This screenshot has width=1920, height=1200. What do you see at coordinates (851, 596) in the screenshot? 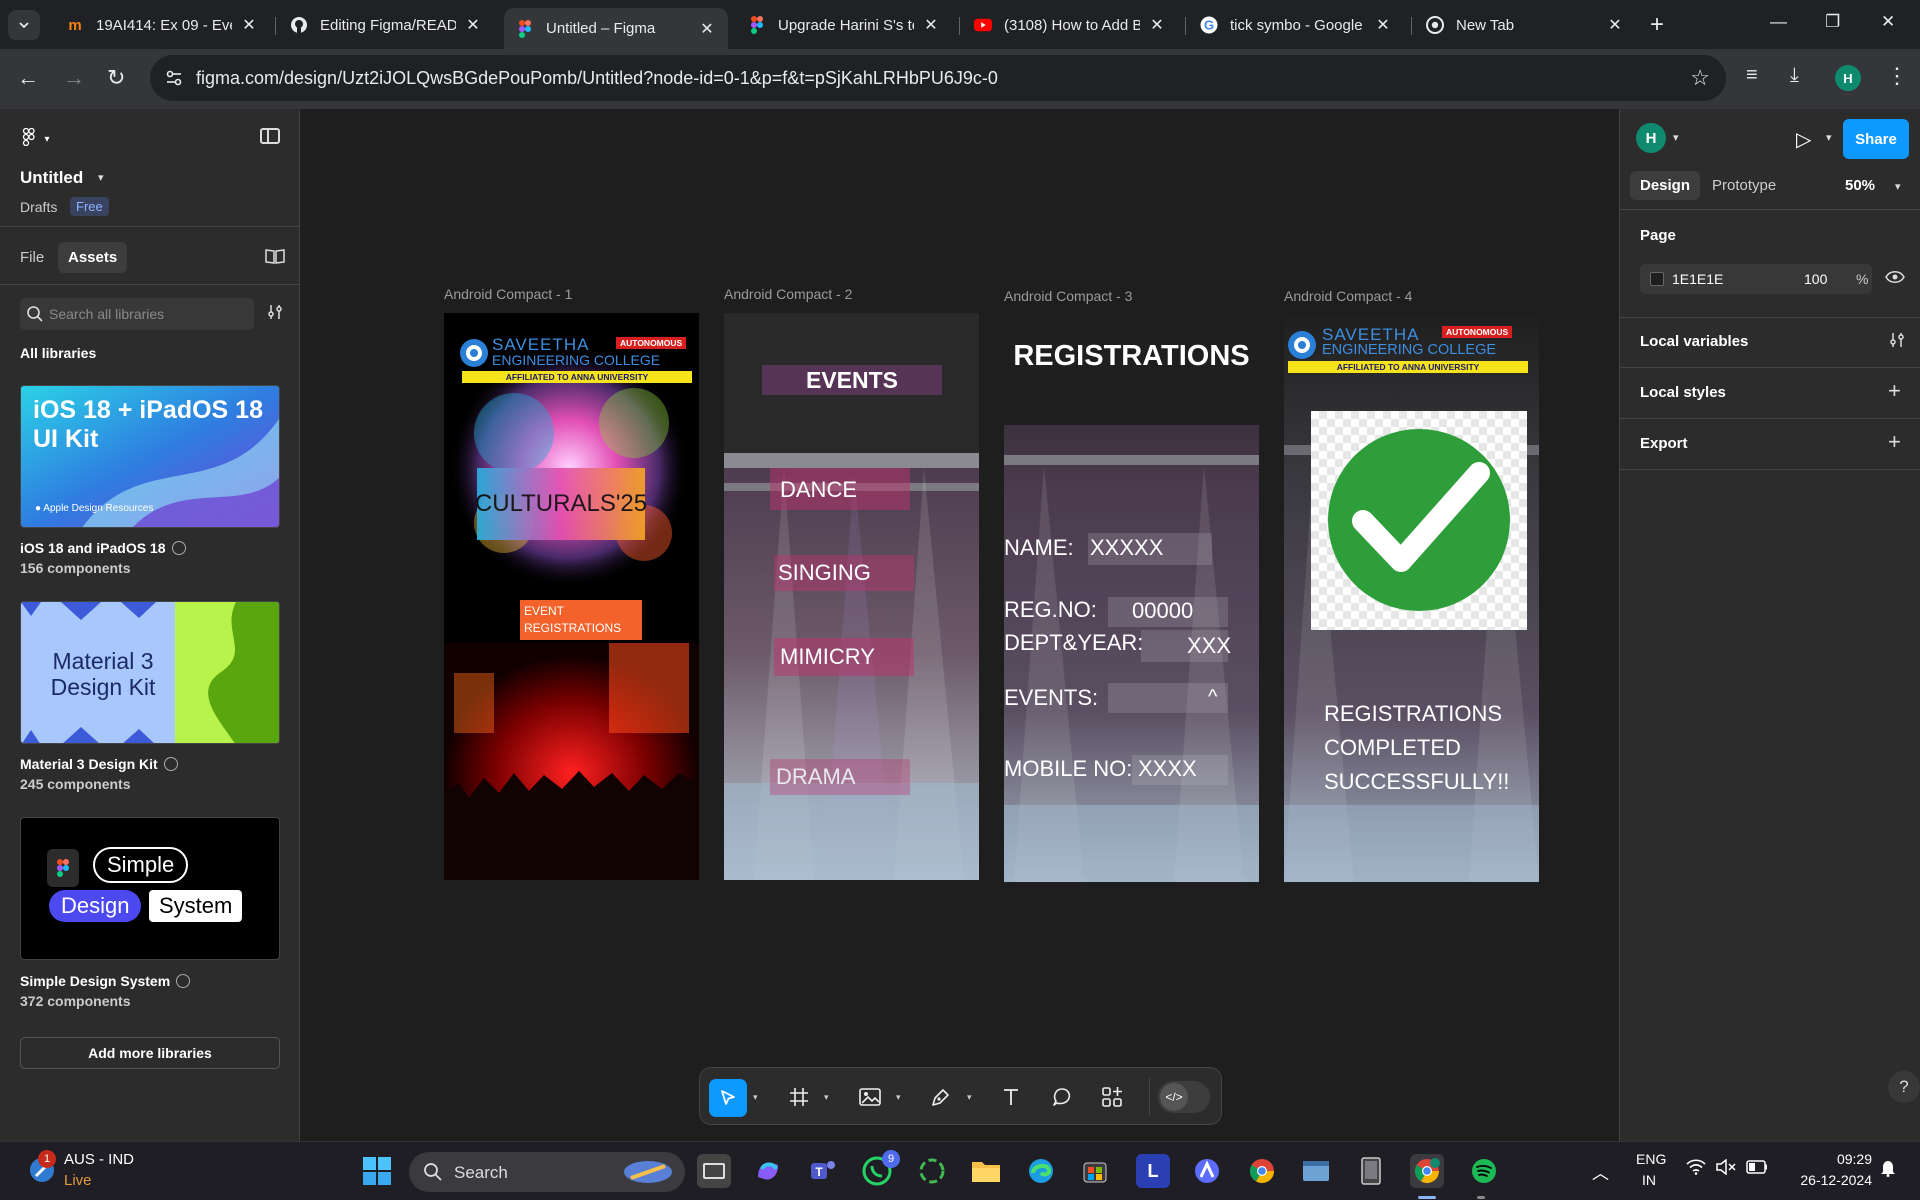
I see `frame-android-compact-2: EVENTS DANCE SINGING MIMICRY DRAMA` at bounding box center [851, 596].